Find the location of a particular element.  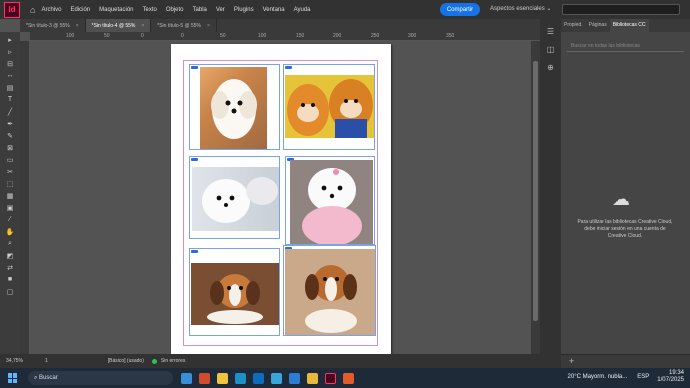

tab-label: *Sin título-5 @ 55% is located at coordinates (179, 25).